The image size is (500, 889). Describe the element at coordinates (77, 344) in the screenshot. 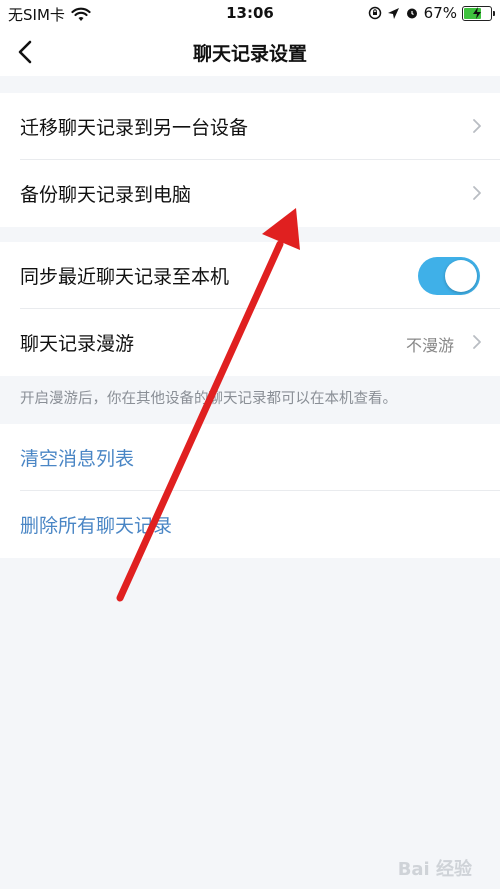

I see `roaming-label: 聊天记录漫游` at that location.